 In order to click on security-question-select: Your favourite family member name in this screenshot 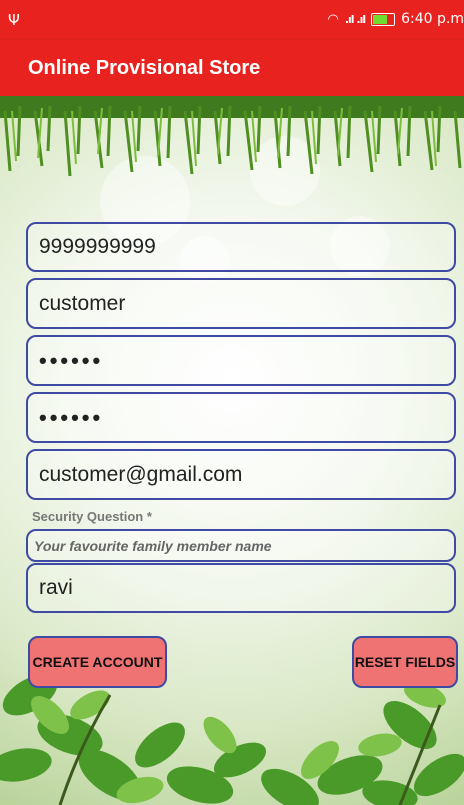, I will do `click(241, 545)`.